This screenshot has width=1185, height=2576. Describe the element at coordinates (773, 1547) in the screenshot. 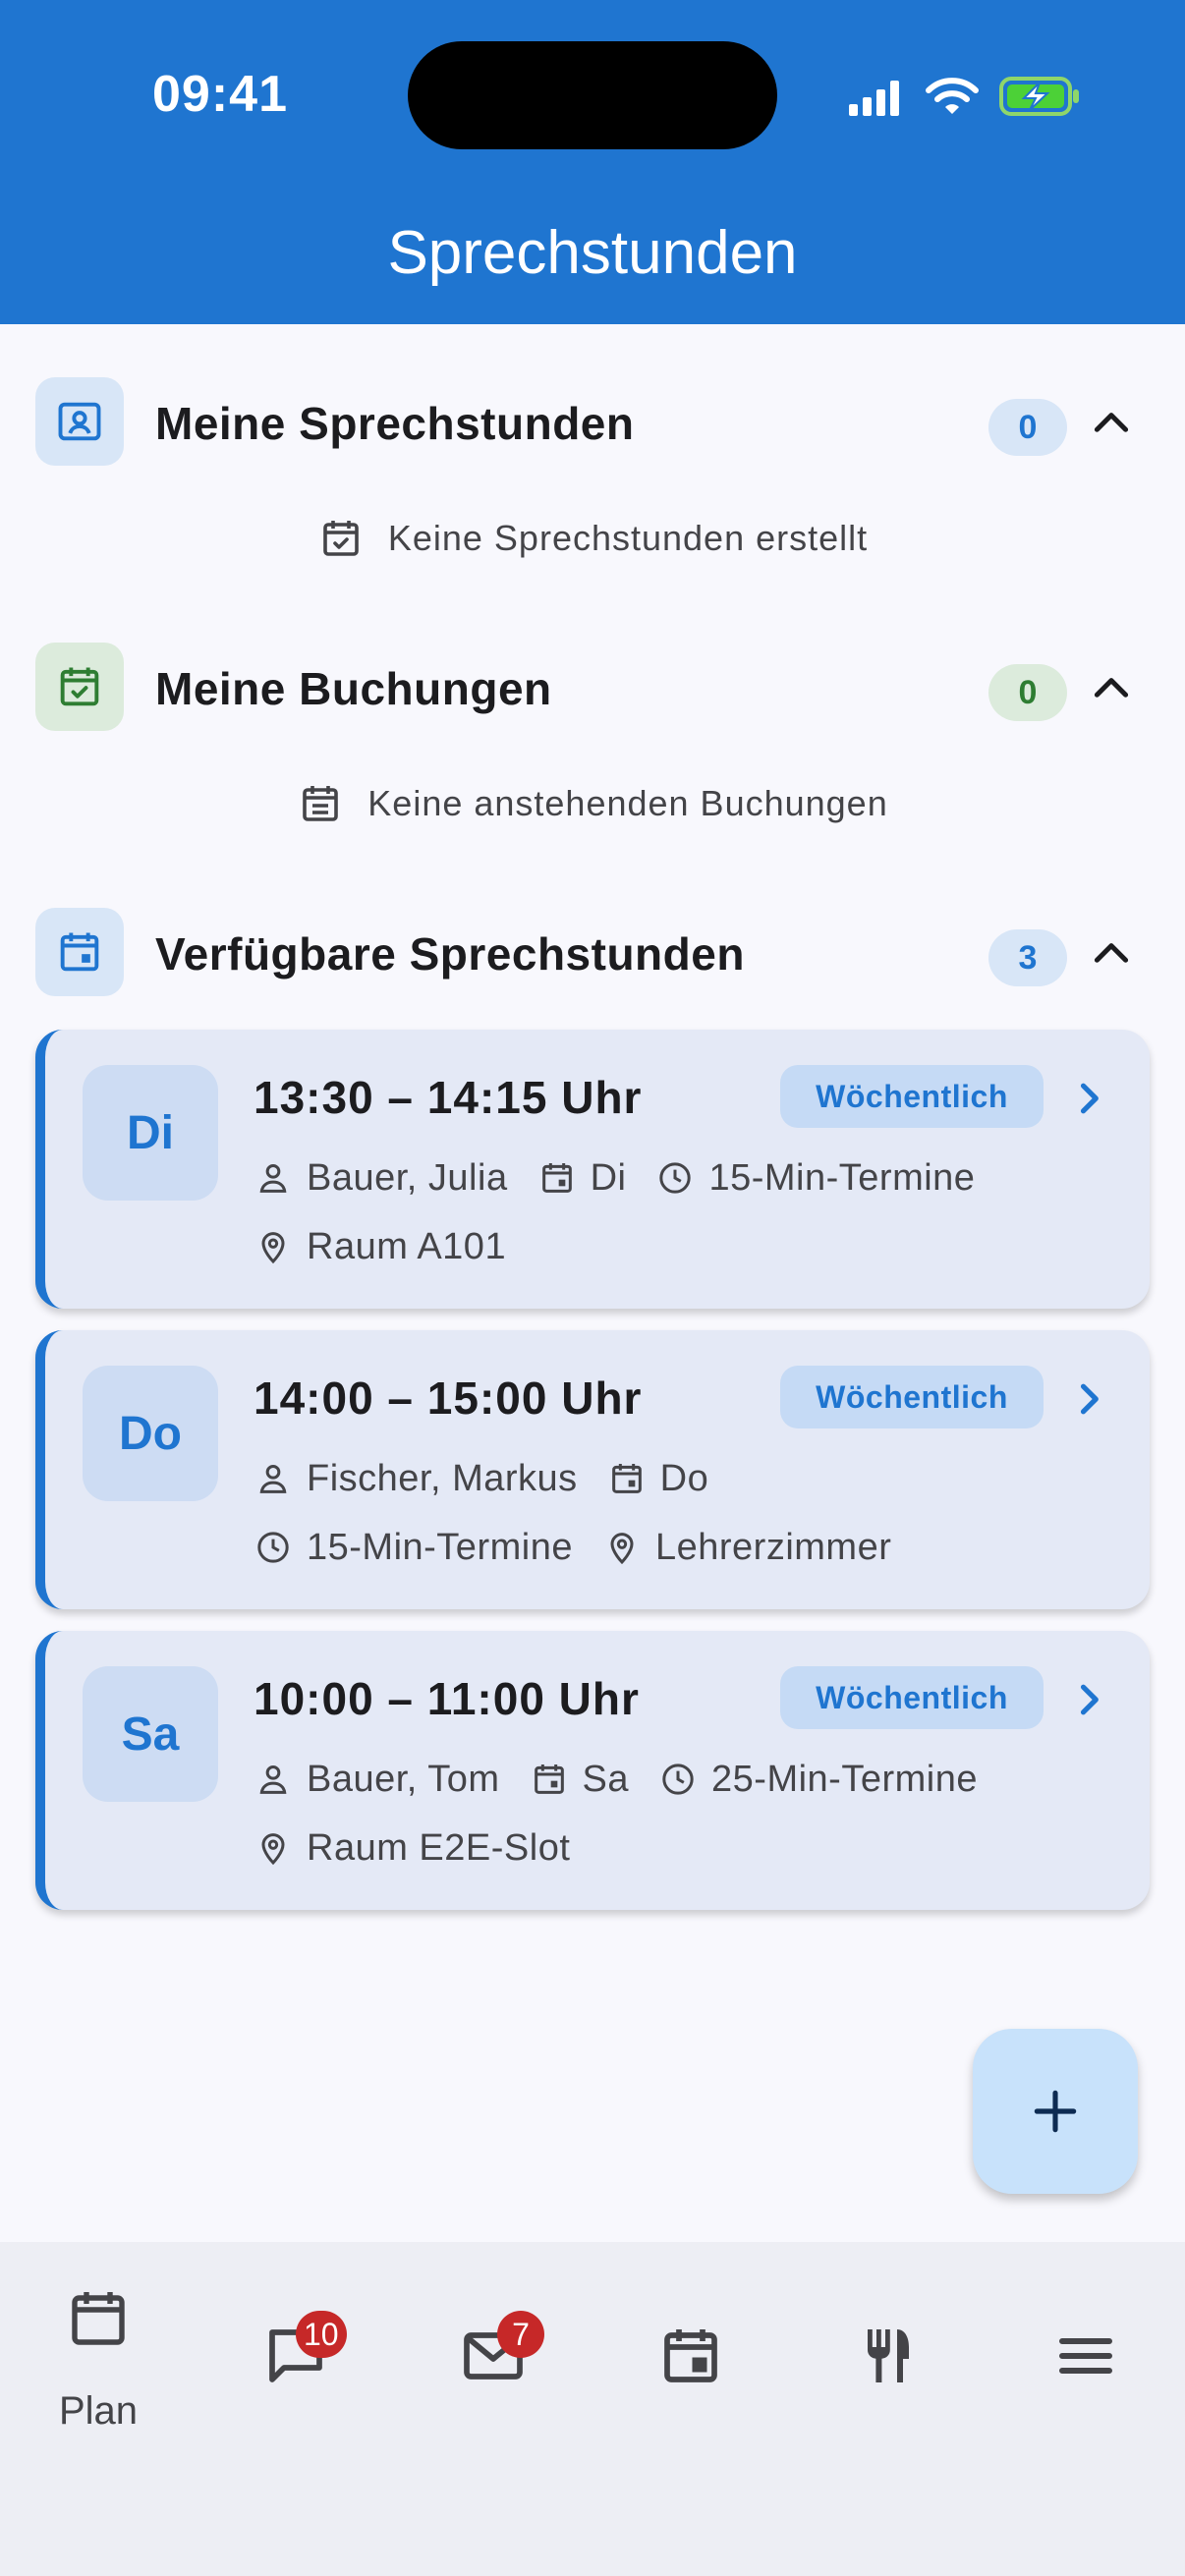

I see `room-text: Lehrerzimmer` at that location.